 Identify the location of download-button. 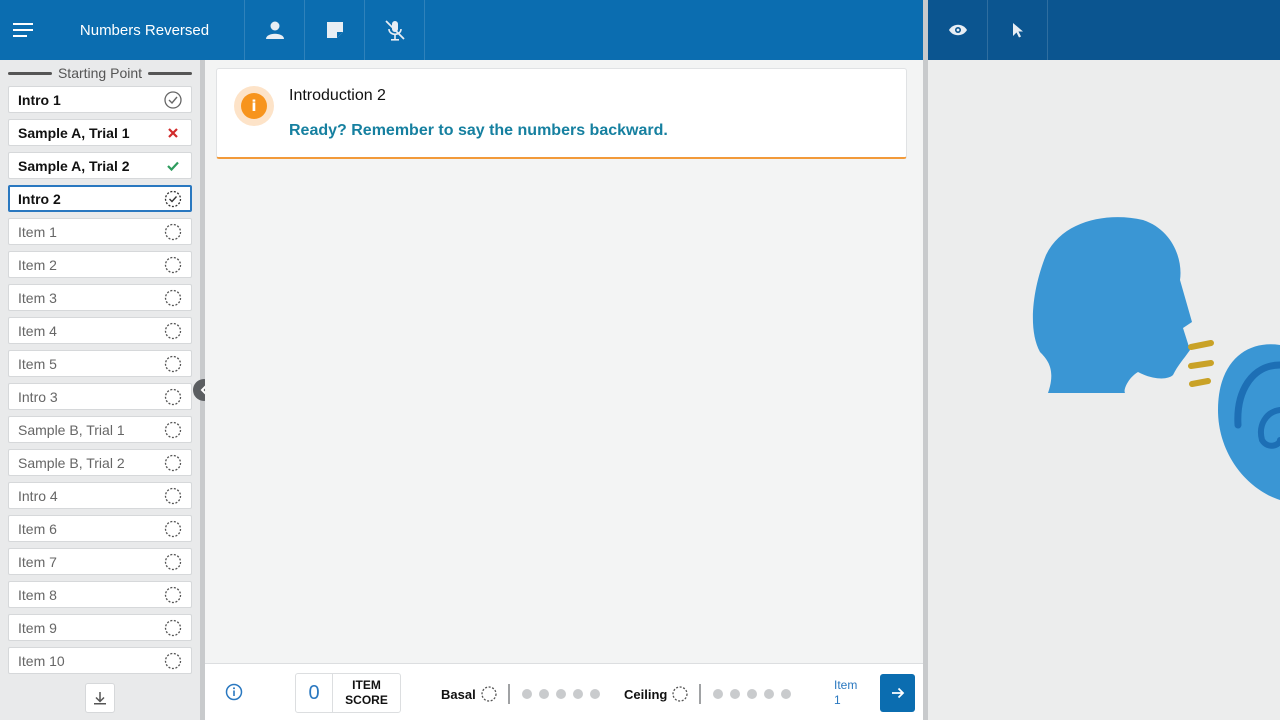
(100, 697).